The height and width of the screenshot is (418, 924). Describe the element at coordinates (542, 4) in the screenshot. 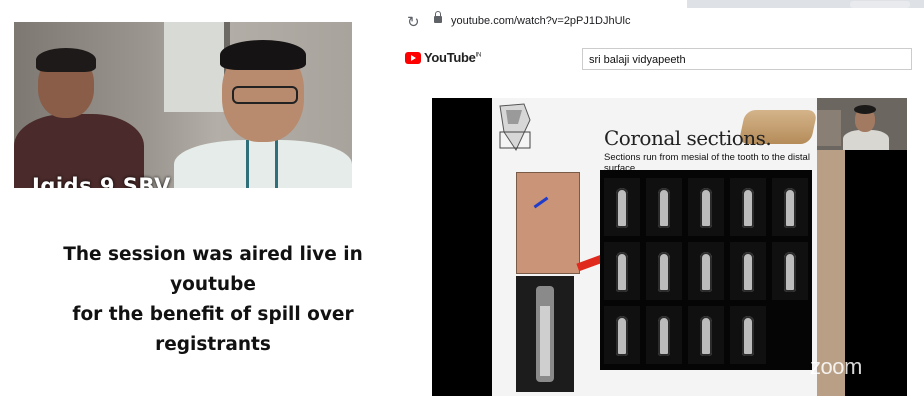

I see `active-tab` at that location.